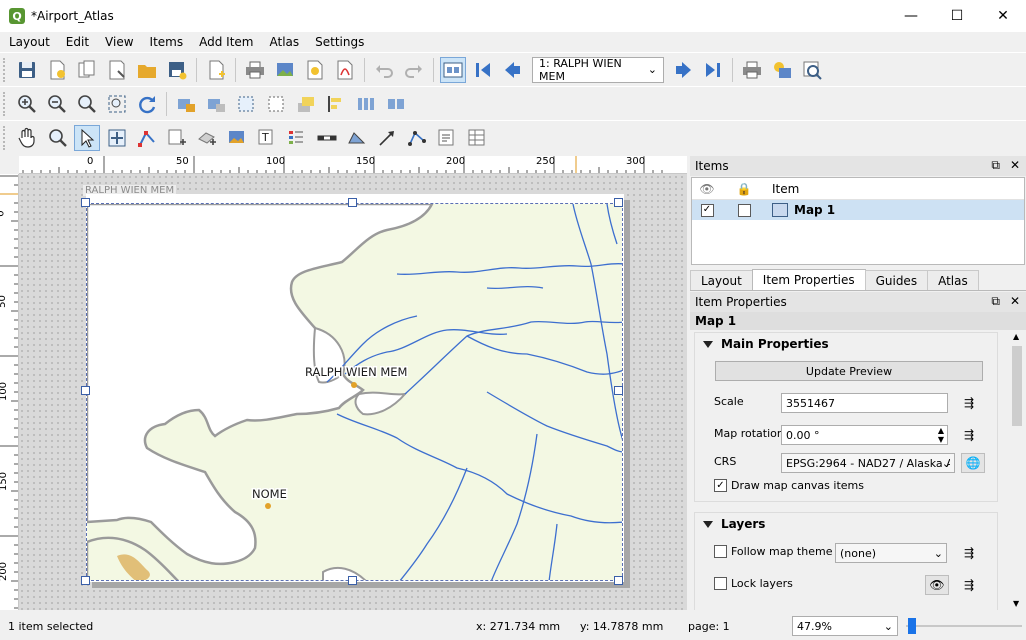 Image resolution: width=1026 pixels, height=640 pixels. What do you see at coordinates (315, 70) in the screenshot?
I see `export-svg-button` at bounding box center [315, 70].